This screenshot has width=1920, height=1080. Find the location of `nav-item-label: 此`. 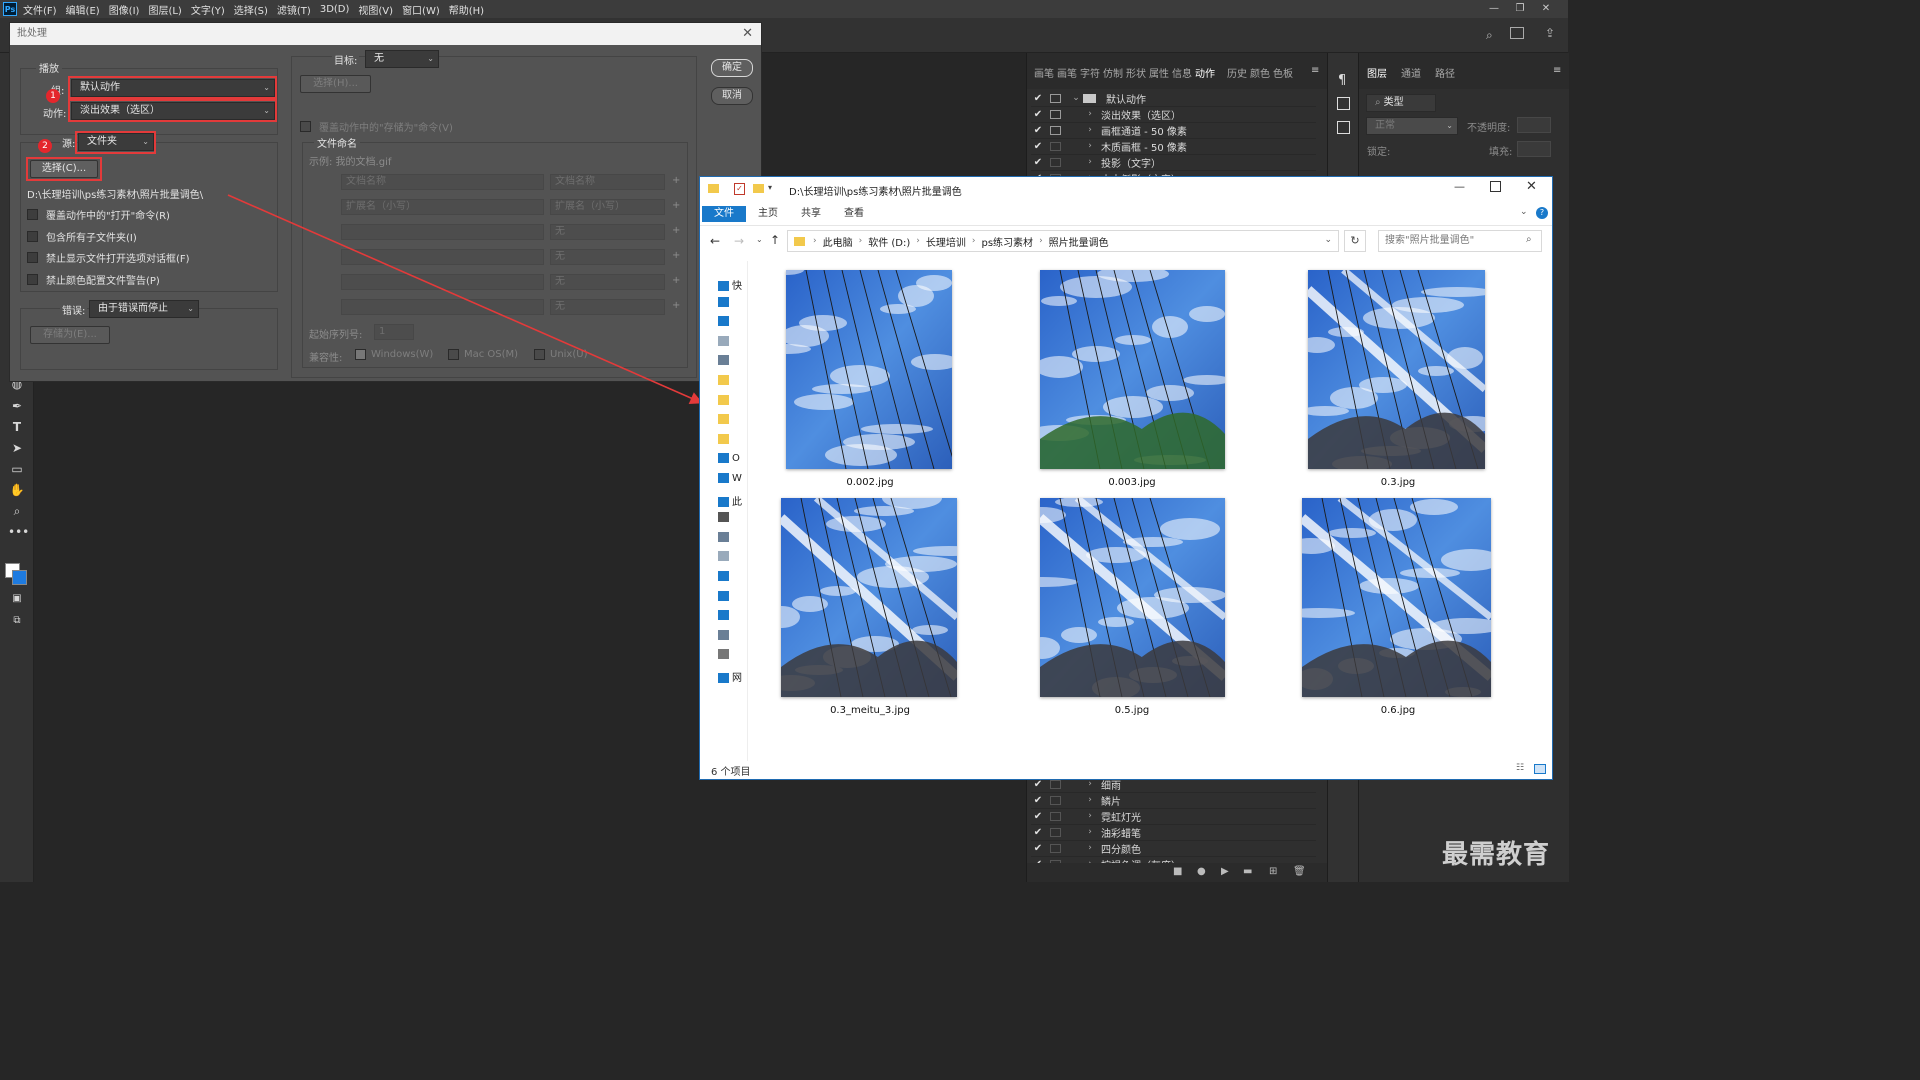

nav-item-label: 此 is located at coordinates (737, 502).